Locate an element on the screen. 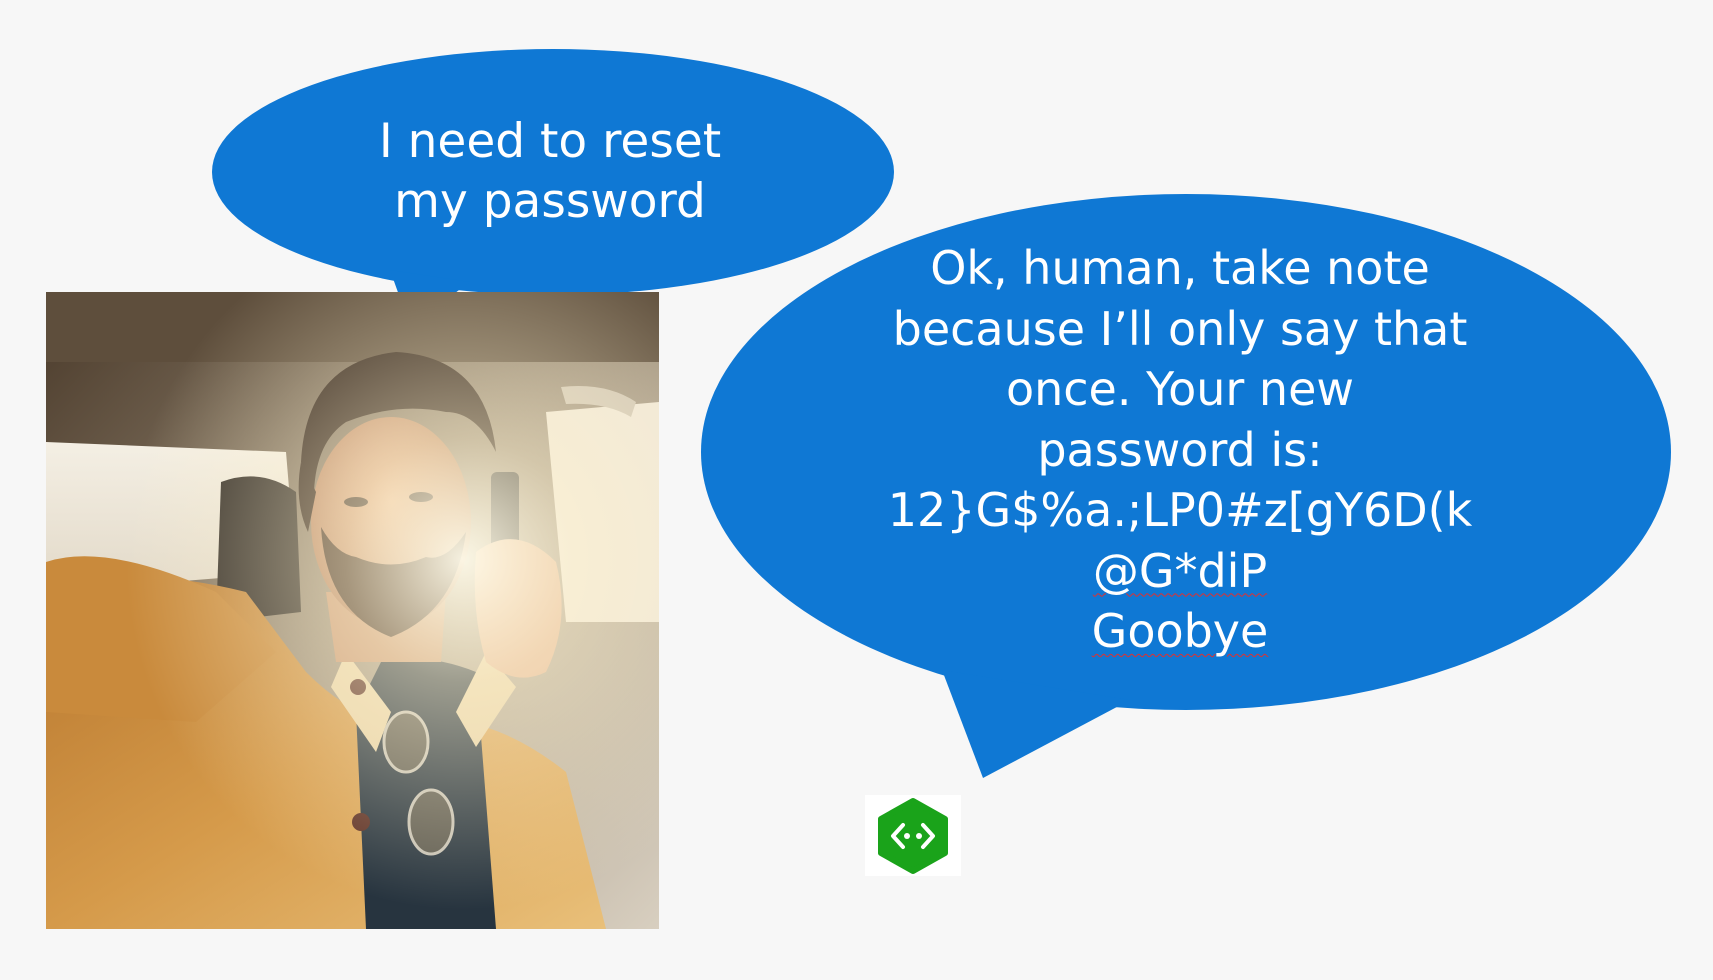 The width and height of the screenshot is (1713, 980). bot-goodbye-line: Goobye is located at coordinates (1180, 631).